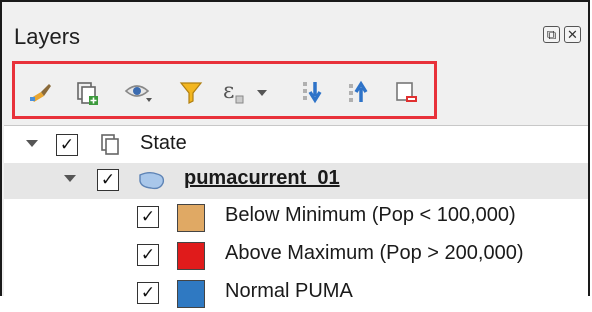 The image size is (592, 312). I want to click on collapse-all-button, so click(359, 92).